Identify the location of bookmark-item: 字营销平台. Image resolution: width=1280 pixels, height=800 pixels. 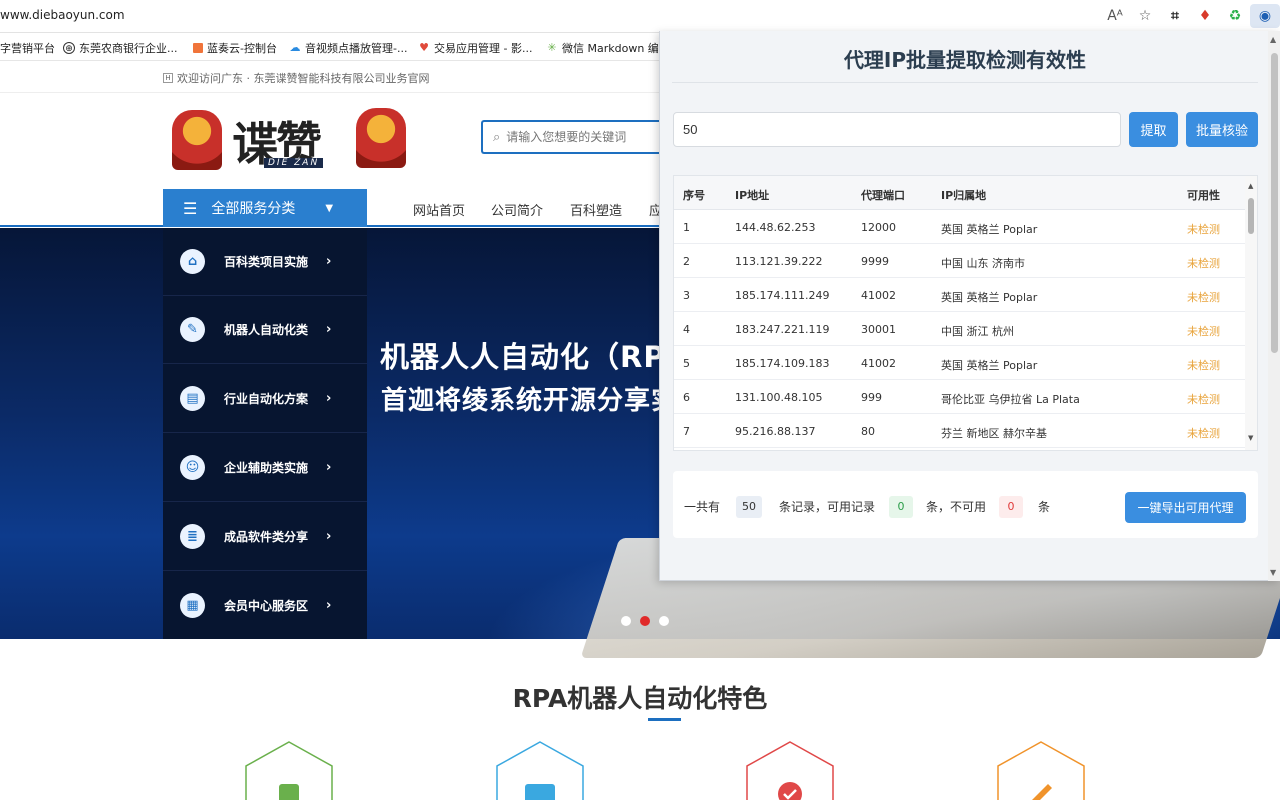
(27, 48).